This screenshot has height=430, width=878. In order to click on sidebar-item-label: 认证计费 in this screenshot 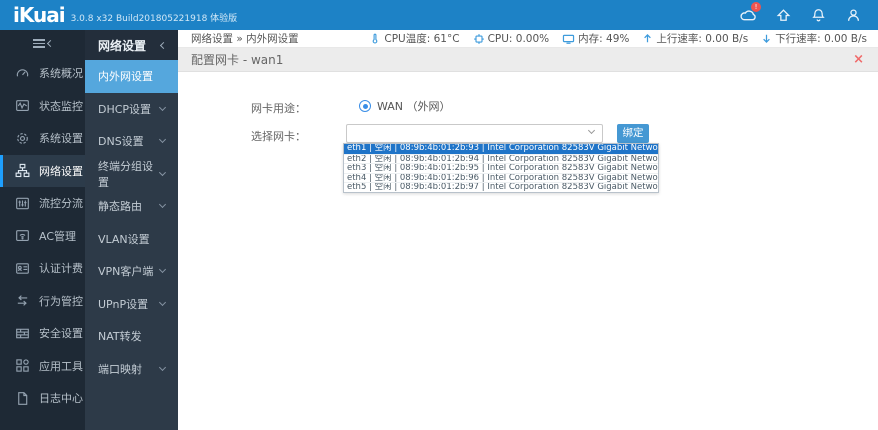, I will do `click(61, 269)`.